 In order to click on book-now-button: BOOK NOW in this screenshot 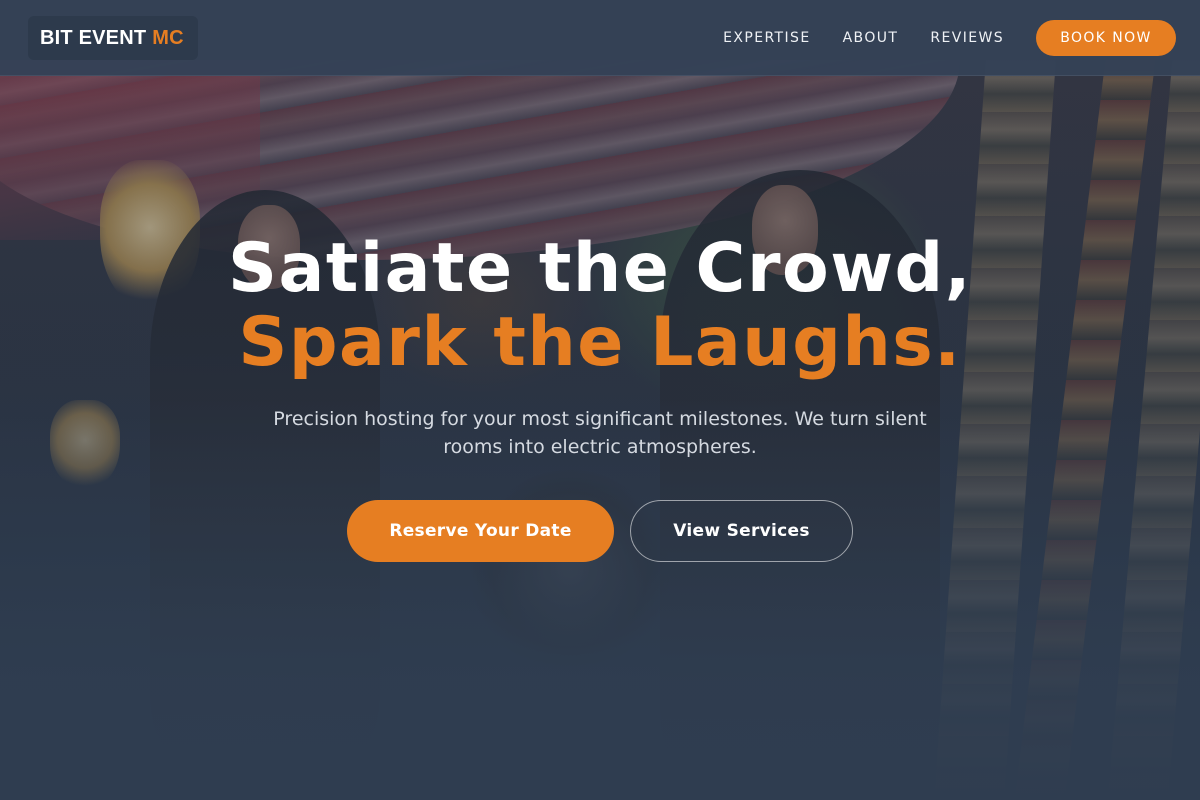, I will do `click(1106, 38)`.